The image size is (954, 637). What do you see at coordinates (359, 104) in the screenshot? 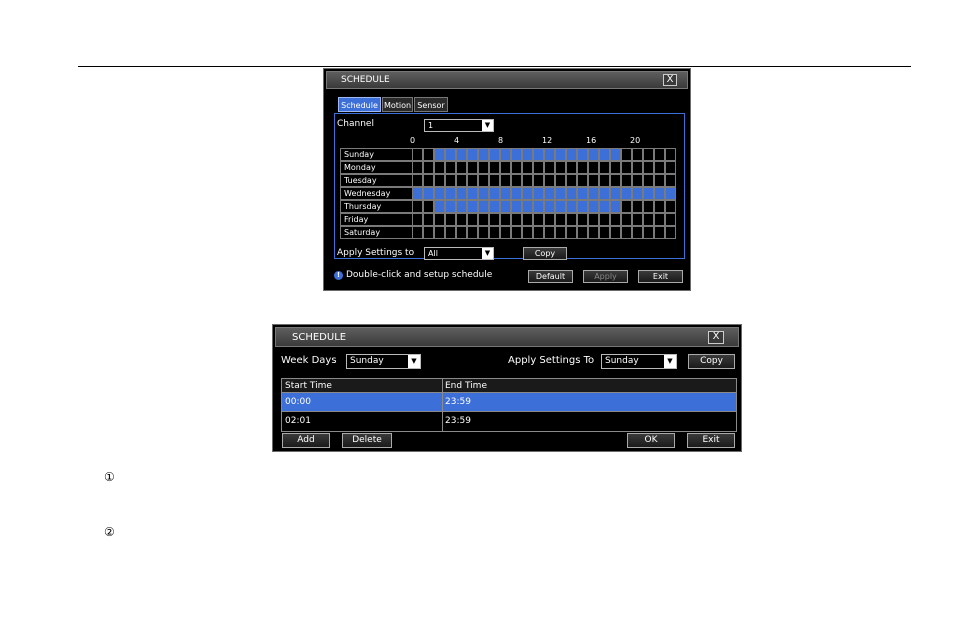
I see `tab-schedule: Schedule` at bounding box center [359, 104].